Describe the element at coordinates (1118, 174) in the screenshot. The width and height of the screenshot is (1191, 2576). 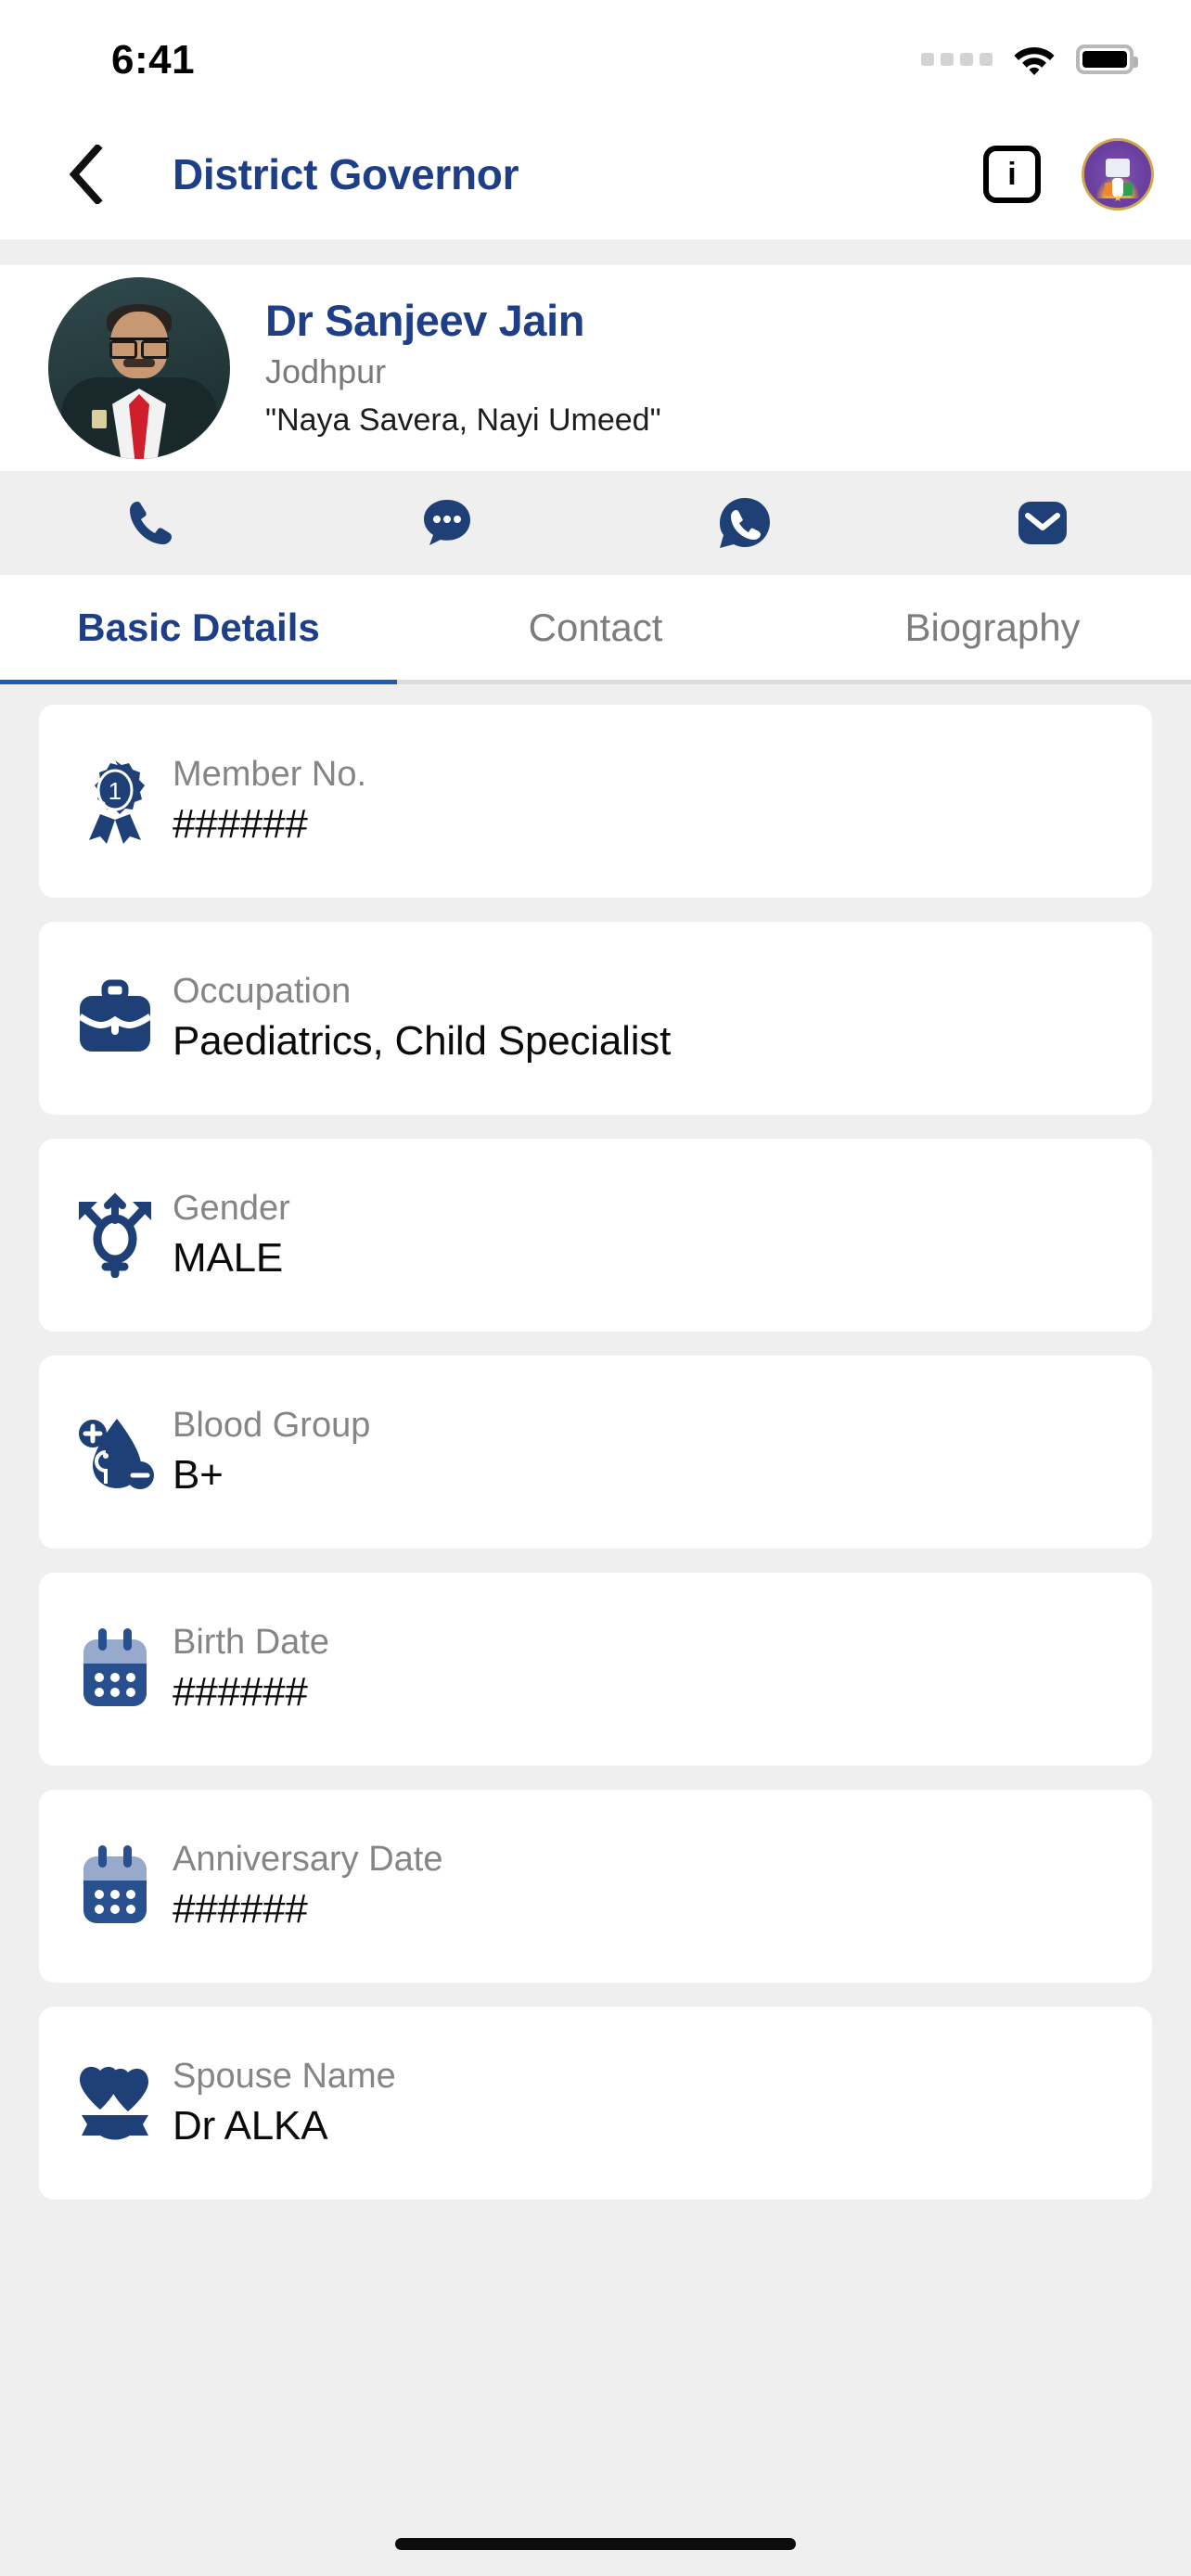
I see `lions-club-logo-icon: ★` at that location.